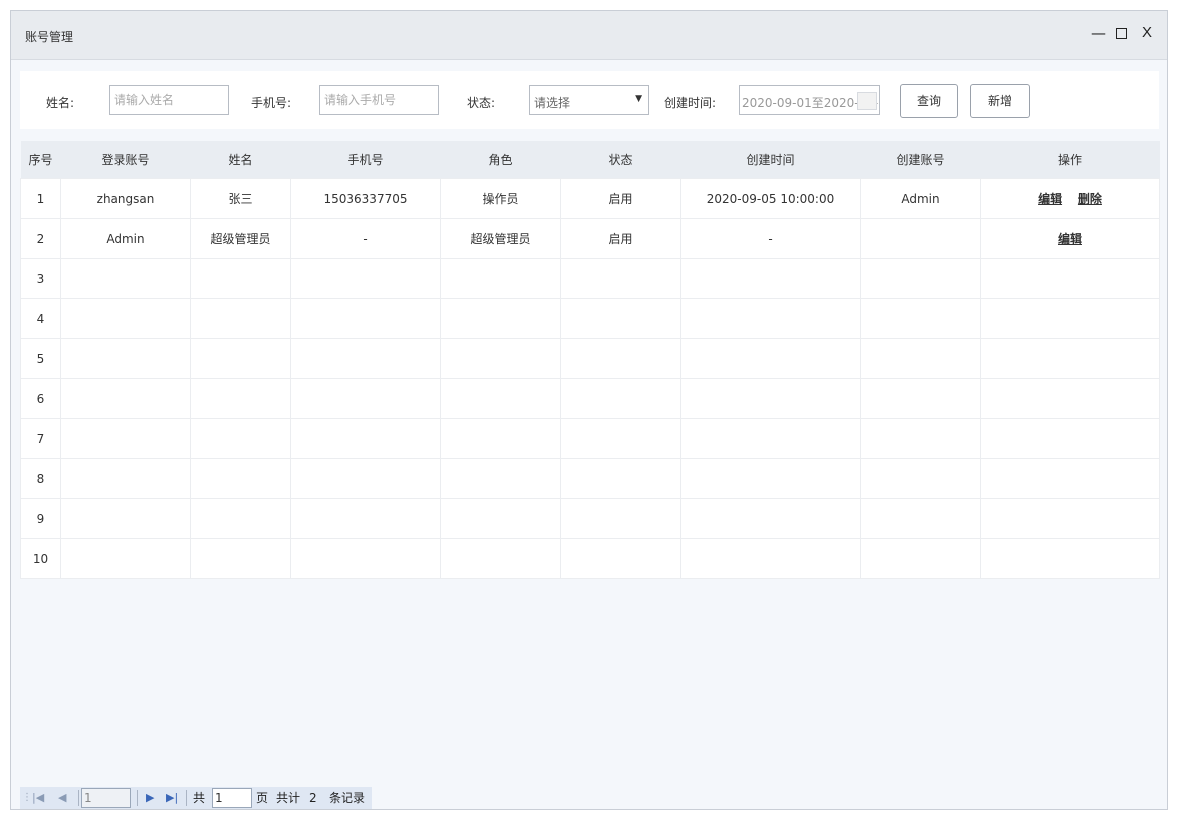  I want to click on cell-index: 5, so click(40, 358).